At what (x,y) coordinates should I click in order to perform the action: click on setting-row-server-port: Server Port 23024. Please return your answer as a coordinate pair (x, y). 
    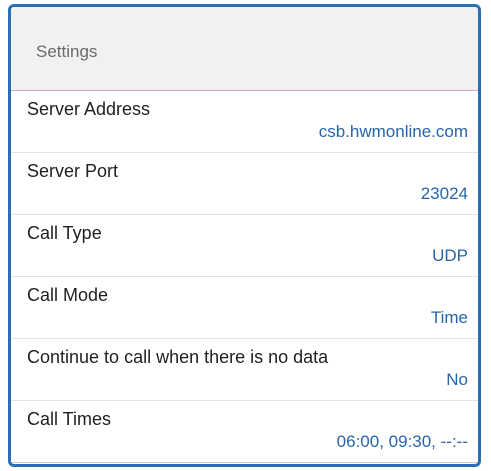
    Looking at the image, I should click on (244, 184).